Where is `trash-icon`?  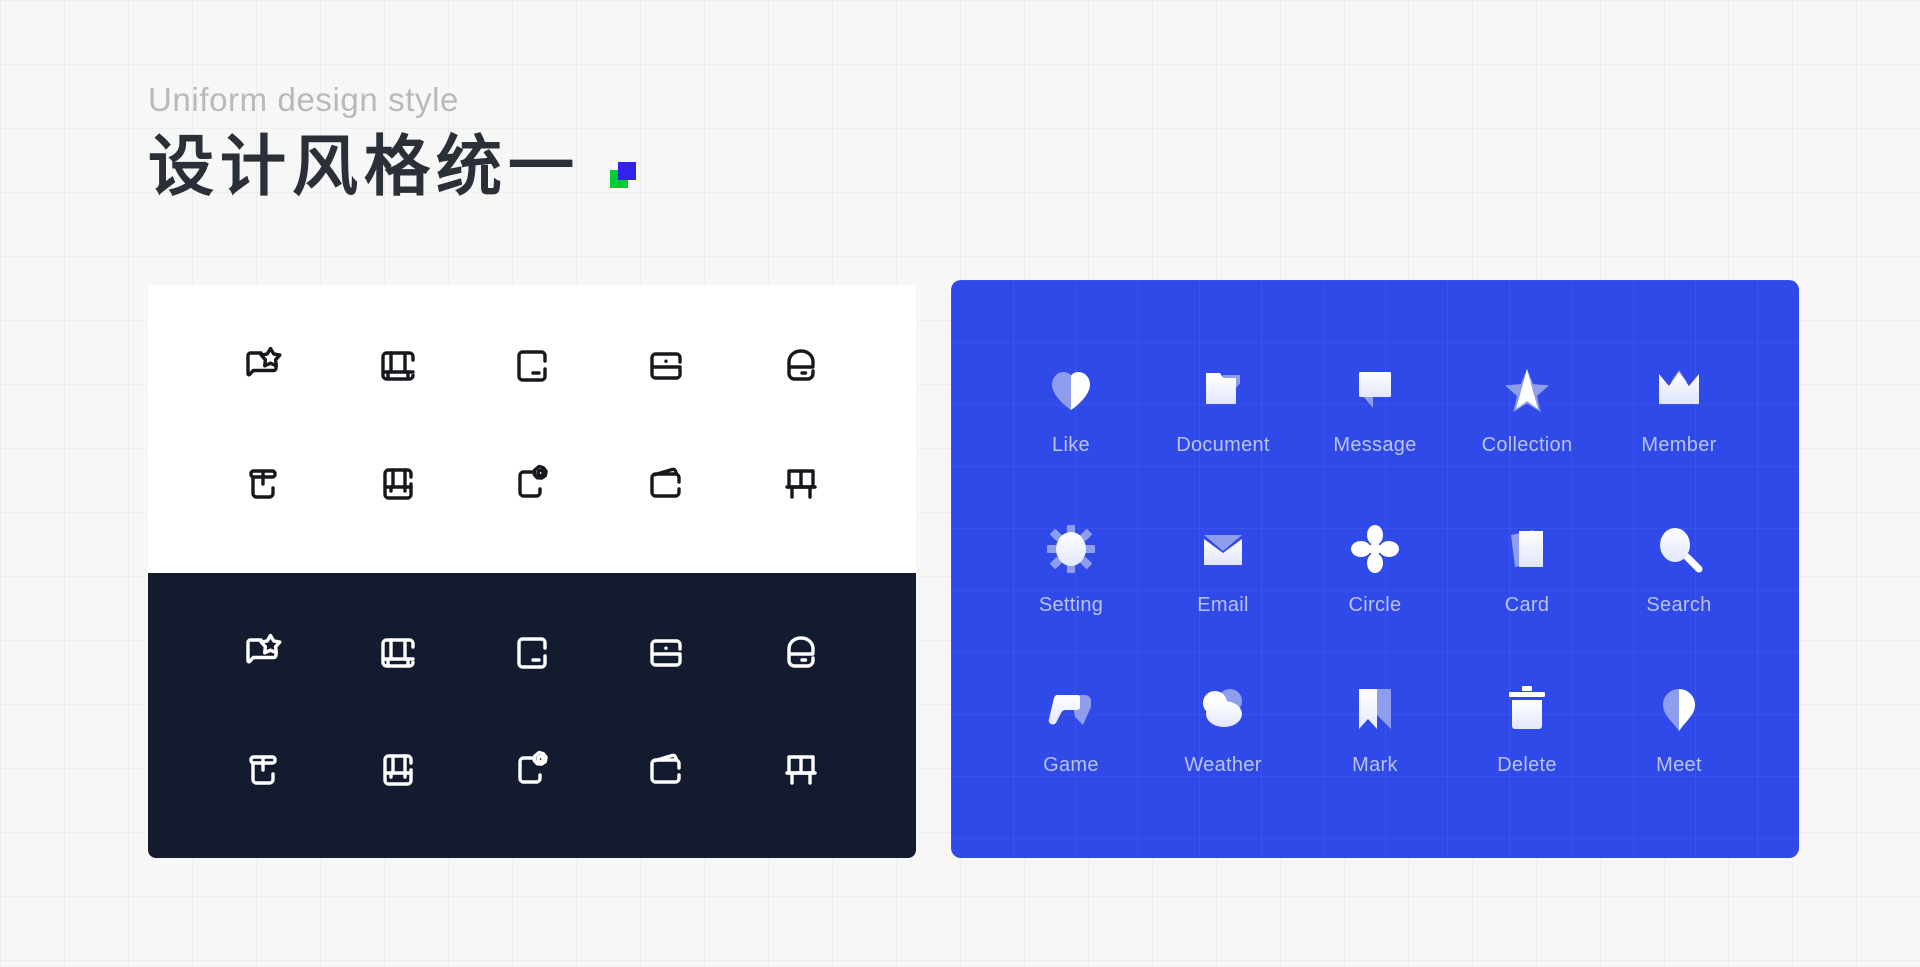
trash-icon is located at coordinates (1527, 709).